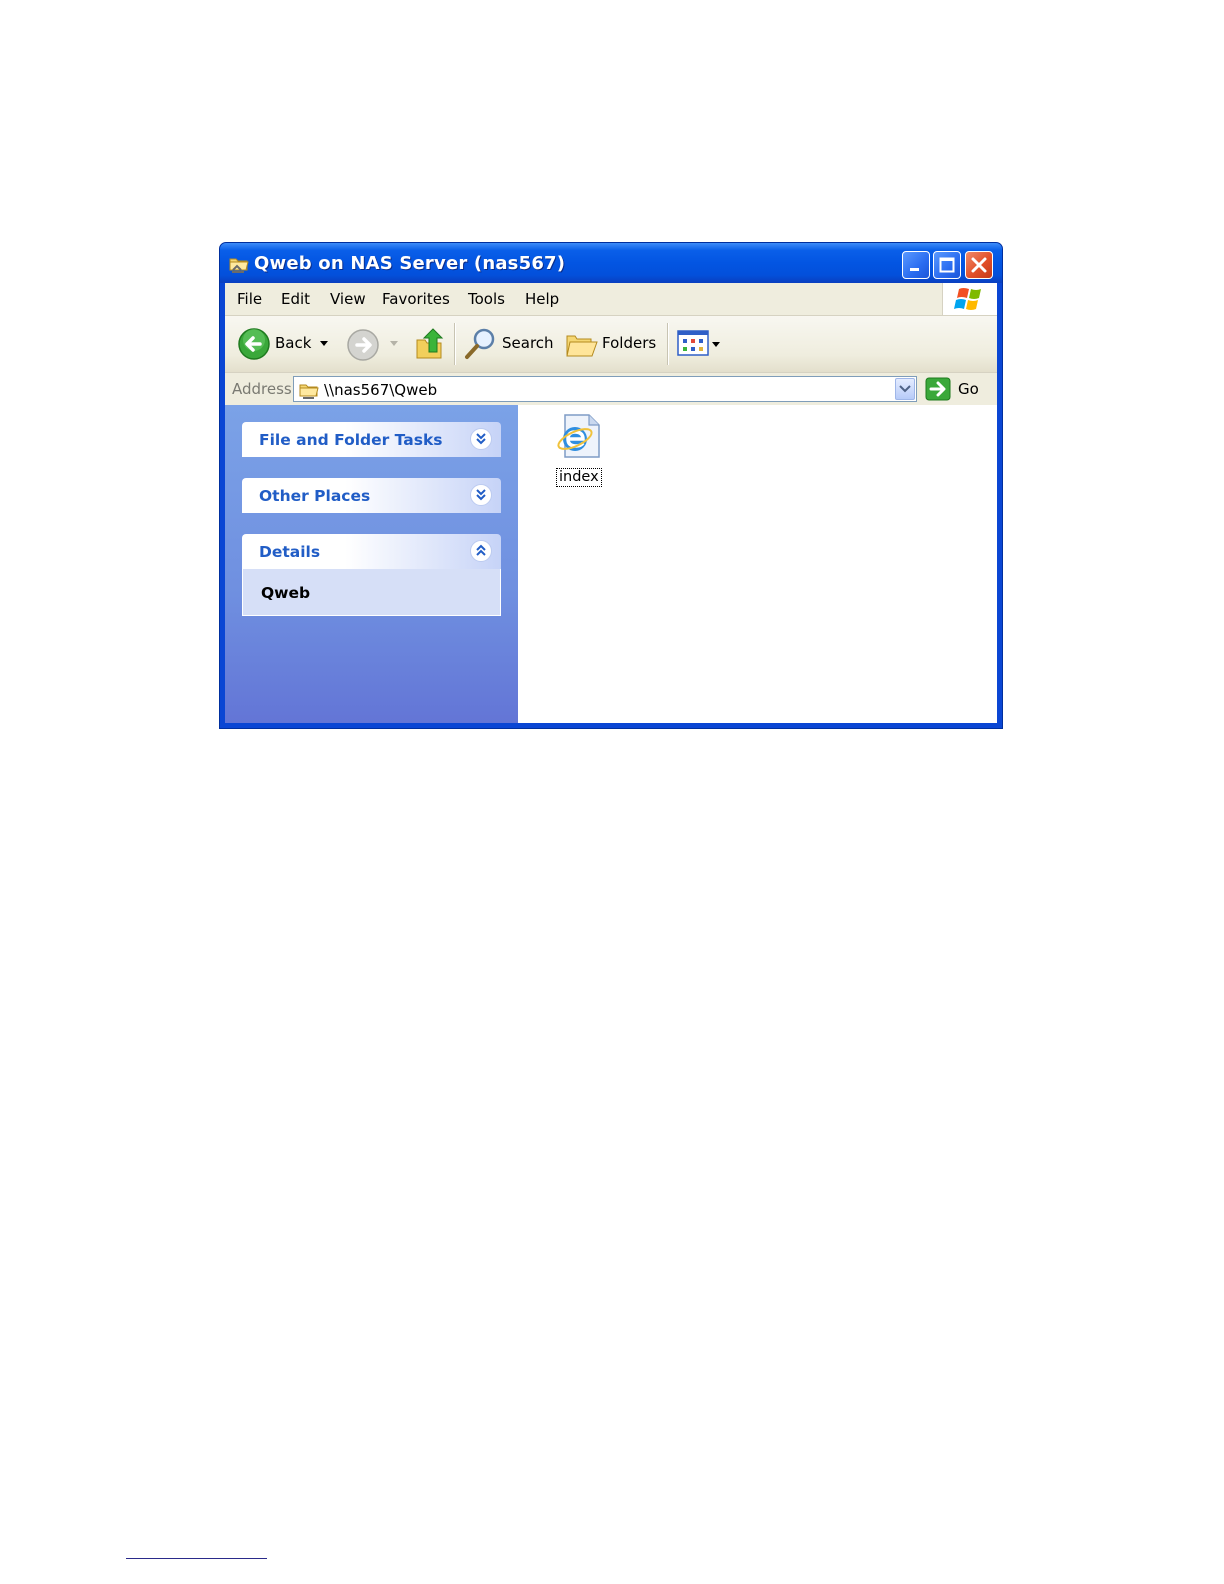 This screenshot has width=1224, height=1584. I want to click on views-button, so click(701, 344).